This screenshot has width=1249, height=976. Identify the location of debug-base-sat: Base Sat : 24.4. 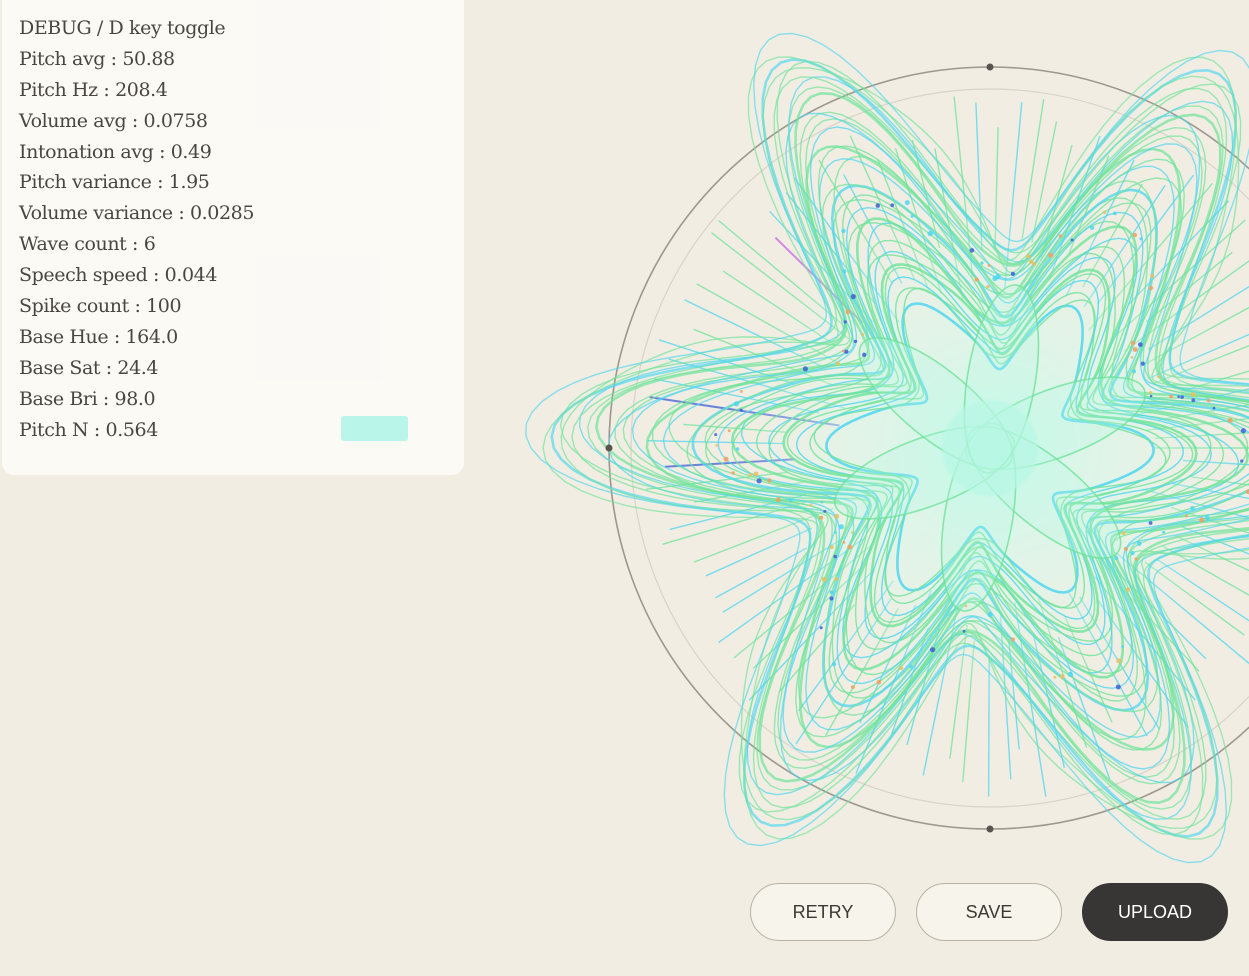
(89, 367).